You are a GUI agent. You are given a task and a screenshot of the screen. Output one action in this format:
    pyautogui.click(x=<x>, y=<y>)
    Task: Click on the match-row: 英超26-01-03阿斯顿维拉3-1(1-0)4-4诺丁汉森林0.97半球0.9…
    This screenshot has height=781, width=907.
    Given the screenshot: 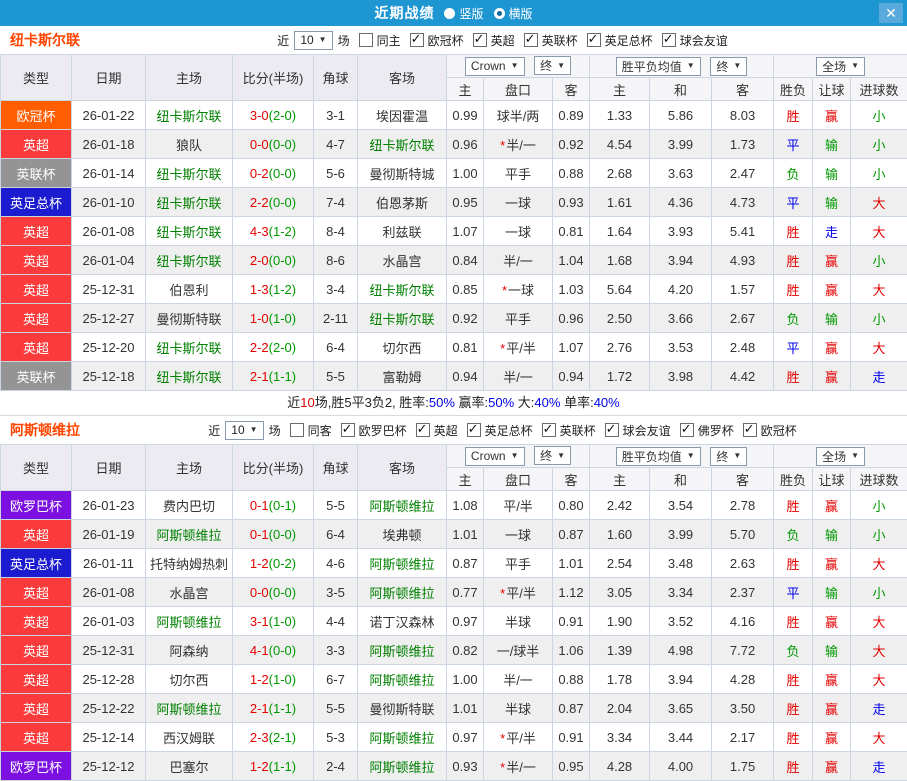 What is the action you would take?
    pyautogui.click(x=454, y=621)
    